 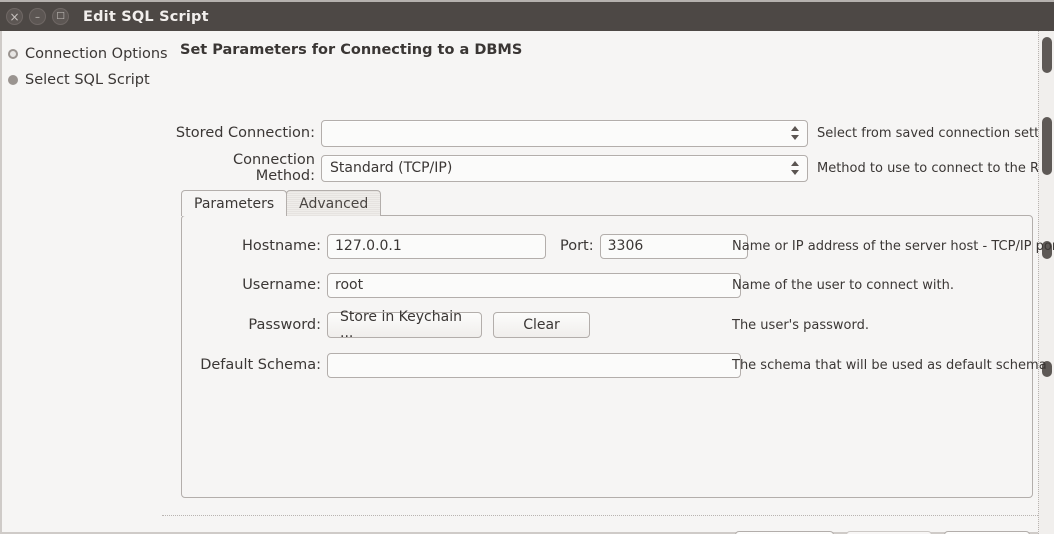 What do you see at coordinates (273, 168) in the screenshot?
I see `connection-method-label: Connection Method:` at bounding box center [273, 168].